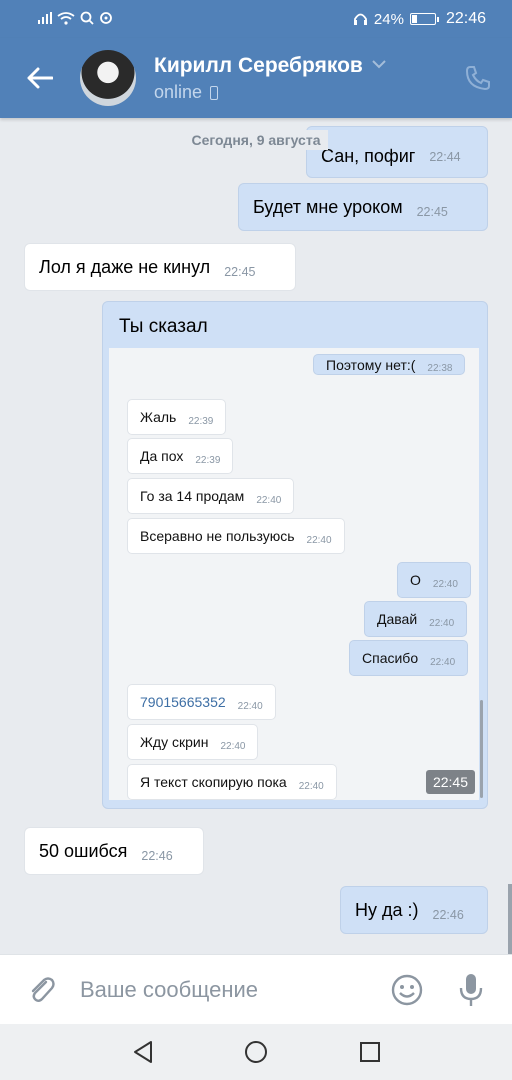  Describe the element at coordinates (106, 18) in the screenshot. I see `sync-icon` at that location.